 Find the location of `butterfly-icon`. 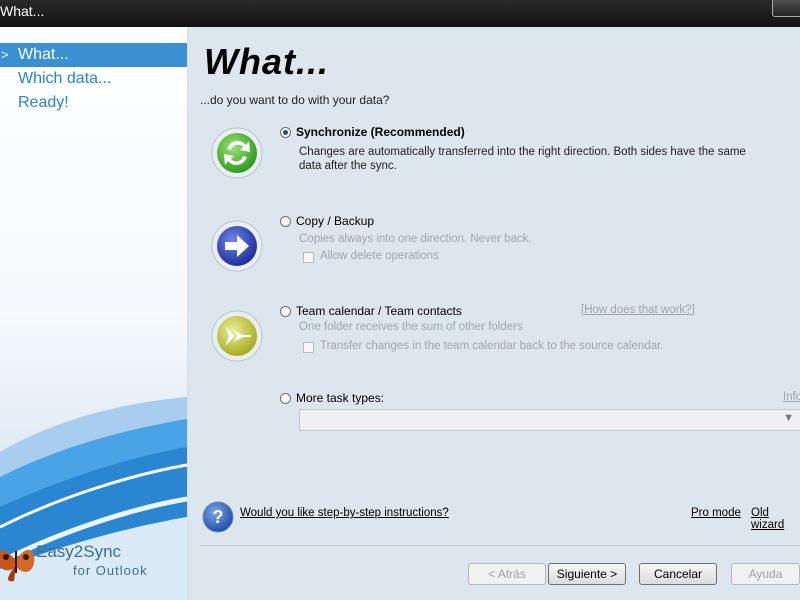

butterfly-icon is located at coordinates (17, 565).